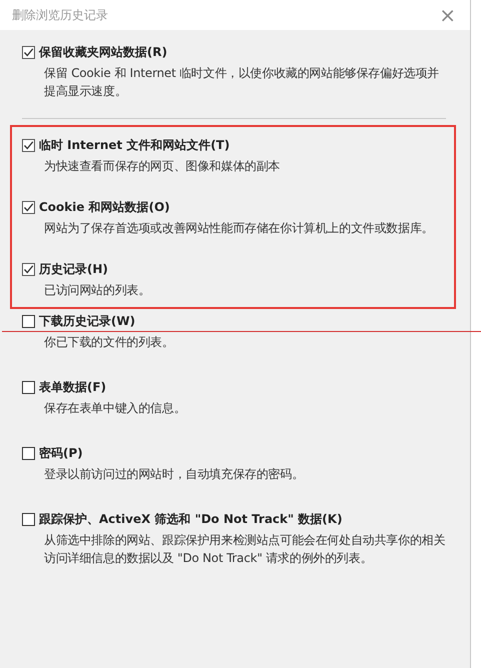 This screenshot has width=481, height=668. Describe the element at coordinates (60, 15) in the screenshot. I see `window-title: 删除浏览历史记录` at that location.